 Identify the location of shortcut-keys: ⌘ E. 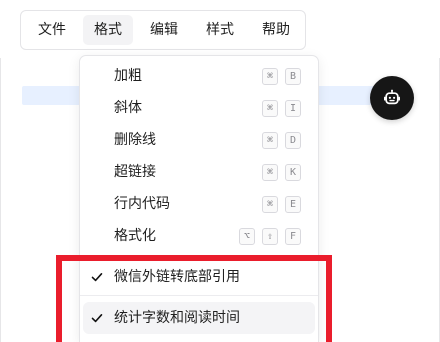
(281, 204).